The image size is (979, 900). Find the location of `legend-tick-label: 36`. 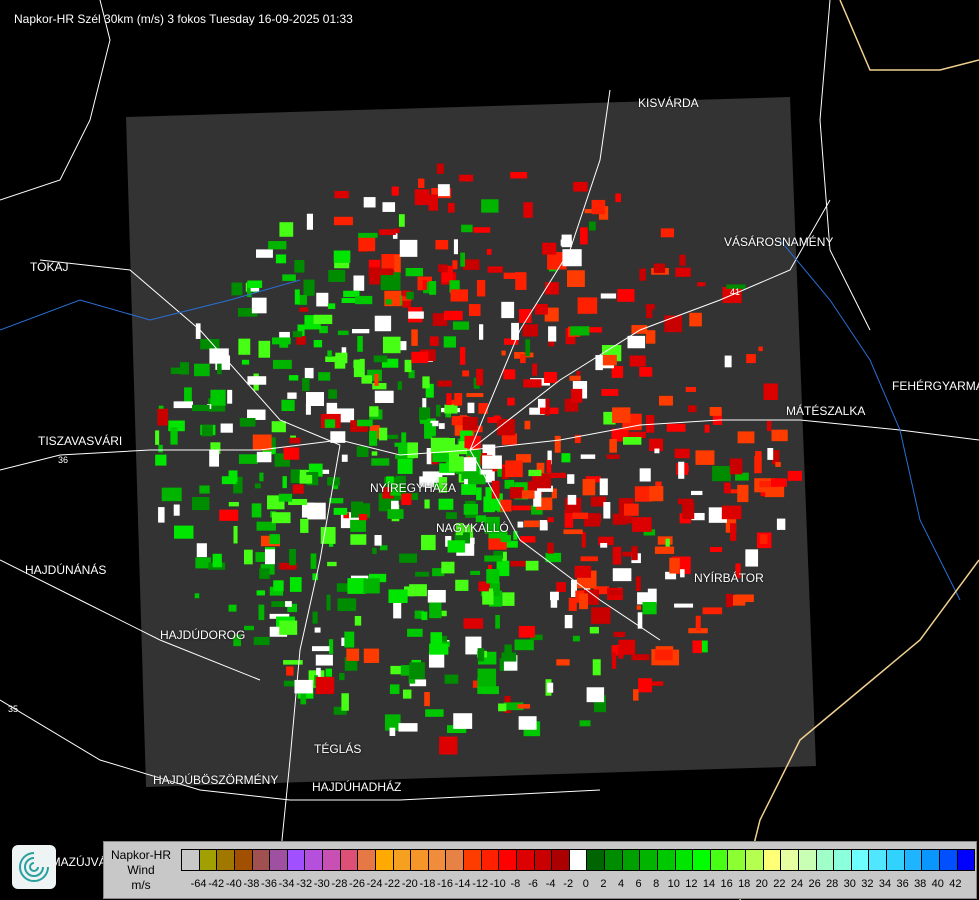

legend-tick-label: 36 is located at coordinates (902, 884).